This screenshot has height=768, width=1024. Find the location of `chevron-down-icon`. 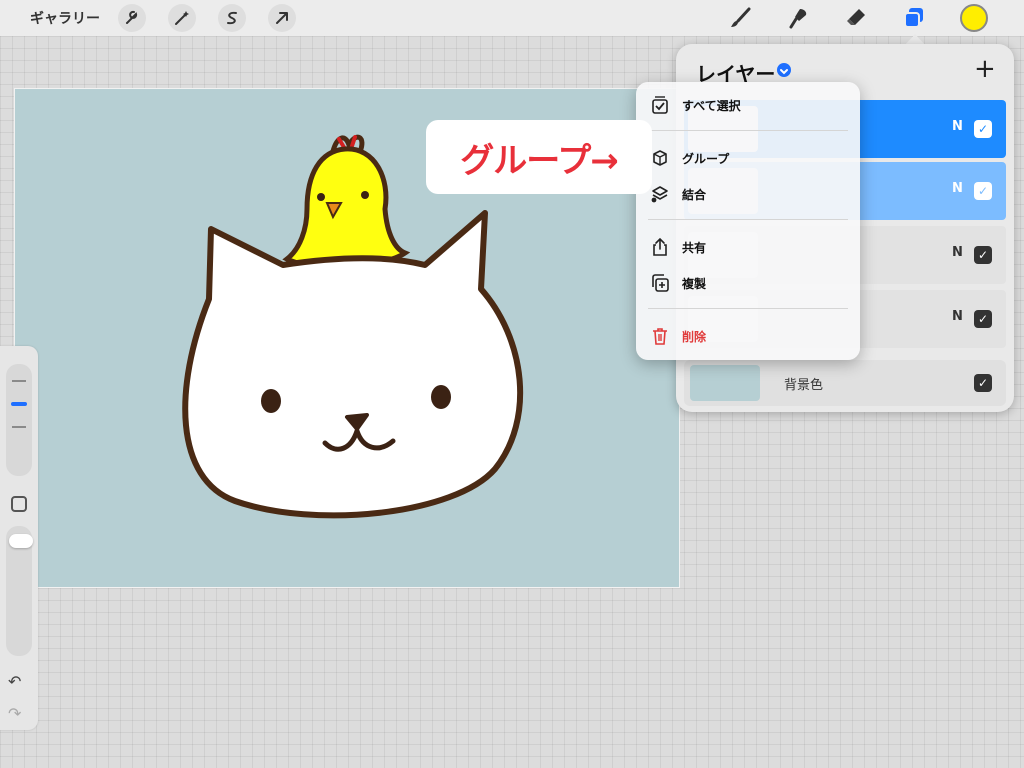

chevron-down-icon is located at coordinates (784, 70).